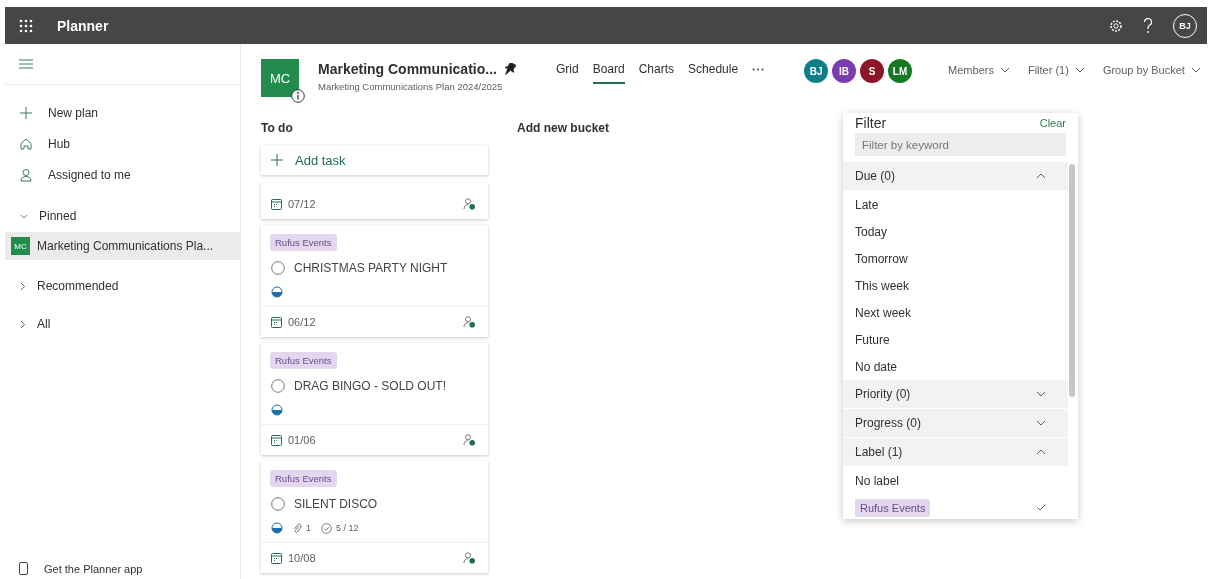  I want to click on option-label: No date, so click(876, 366).